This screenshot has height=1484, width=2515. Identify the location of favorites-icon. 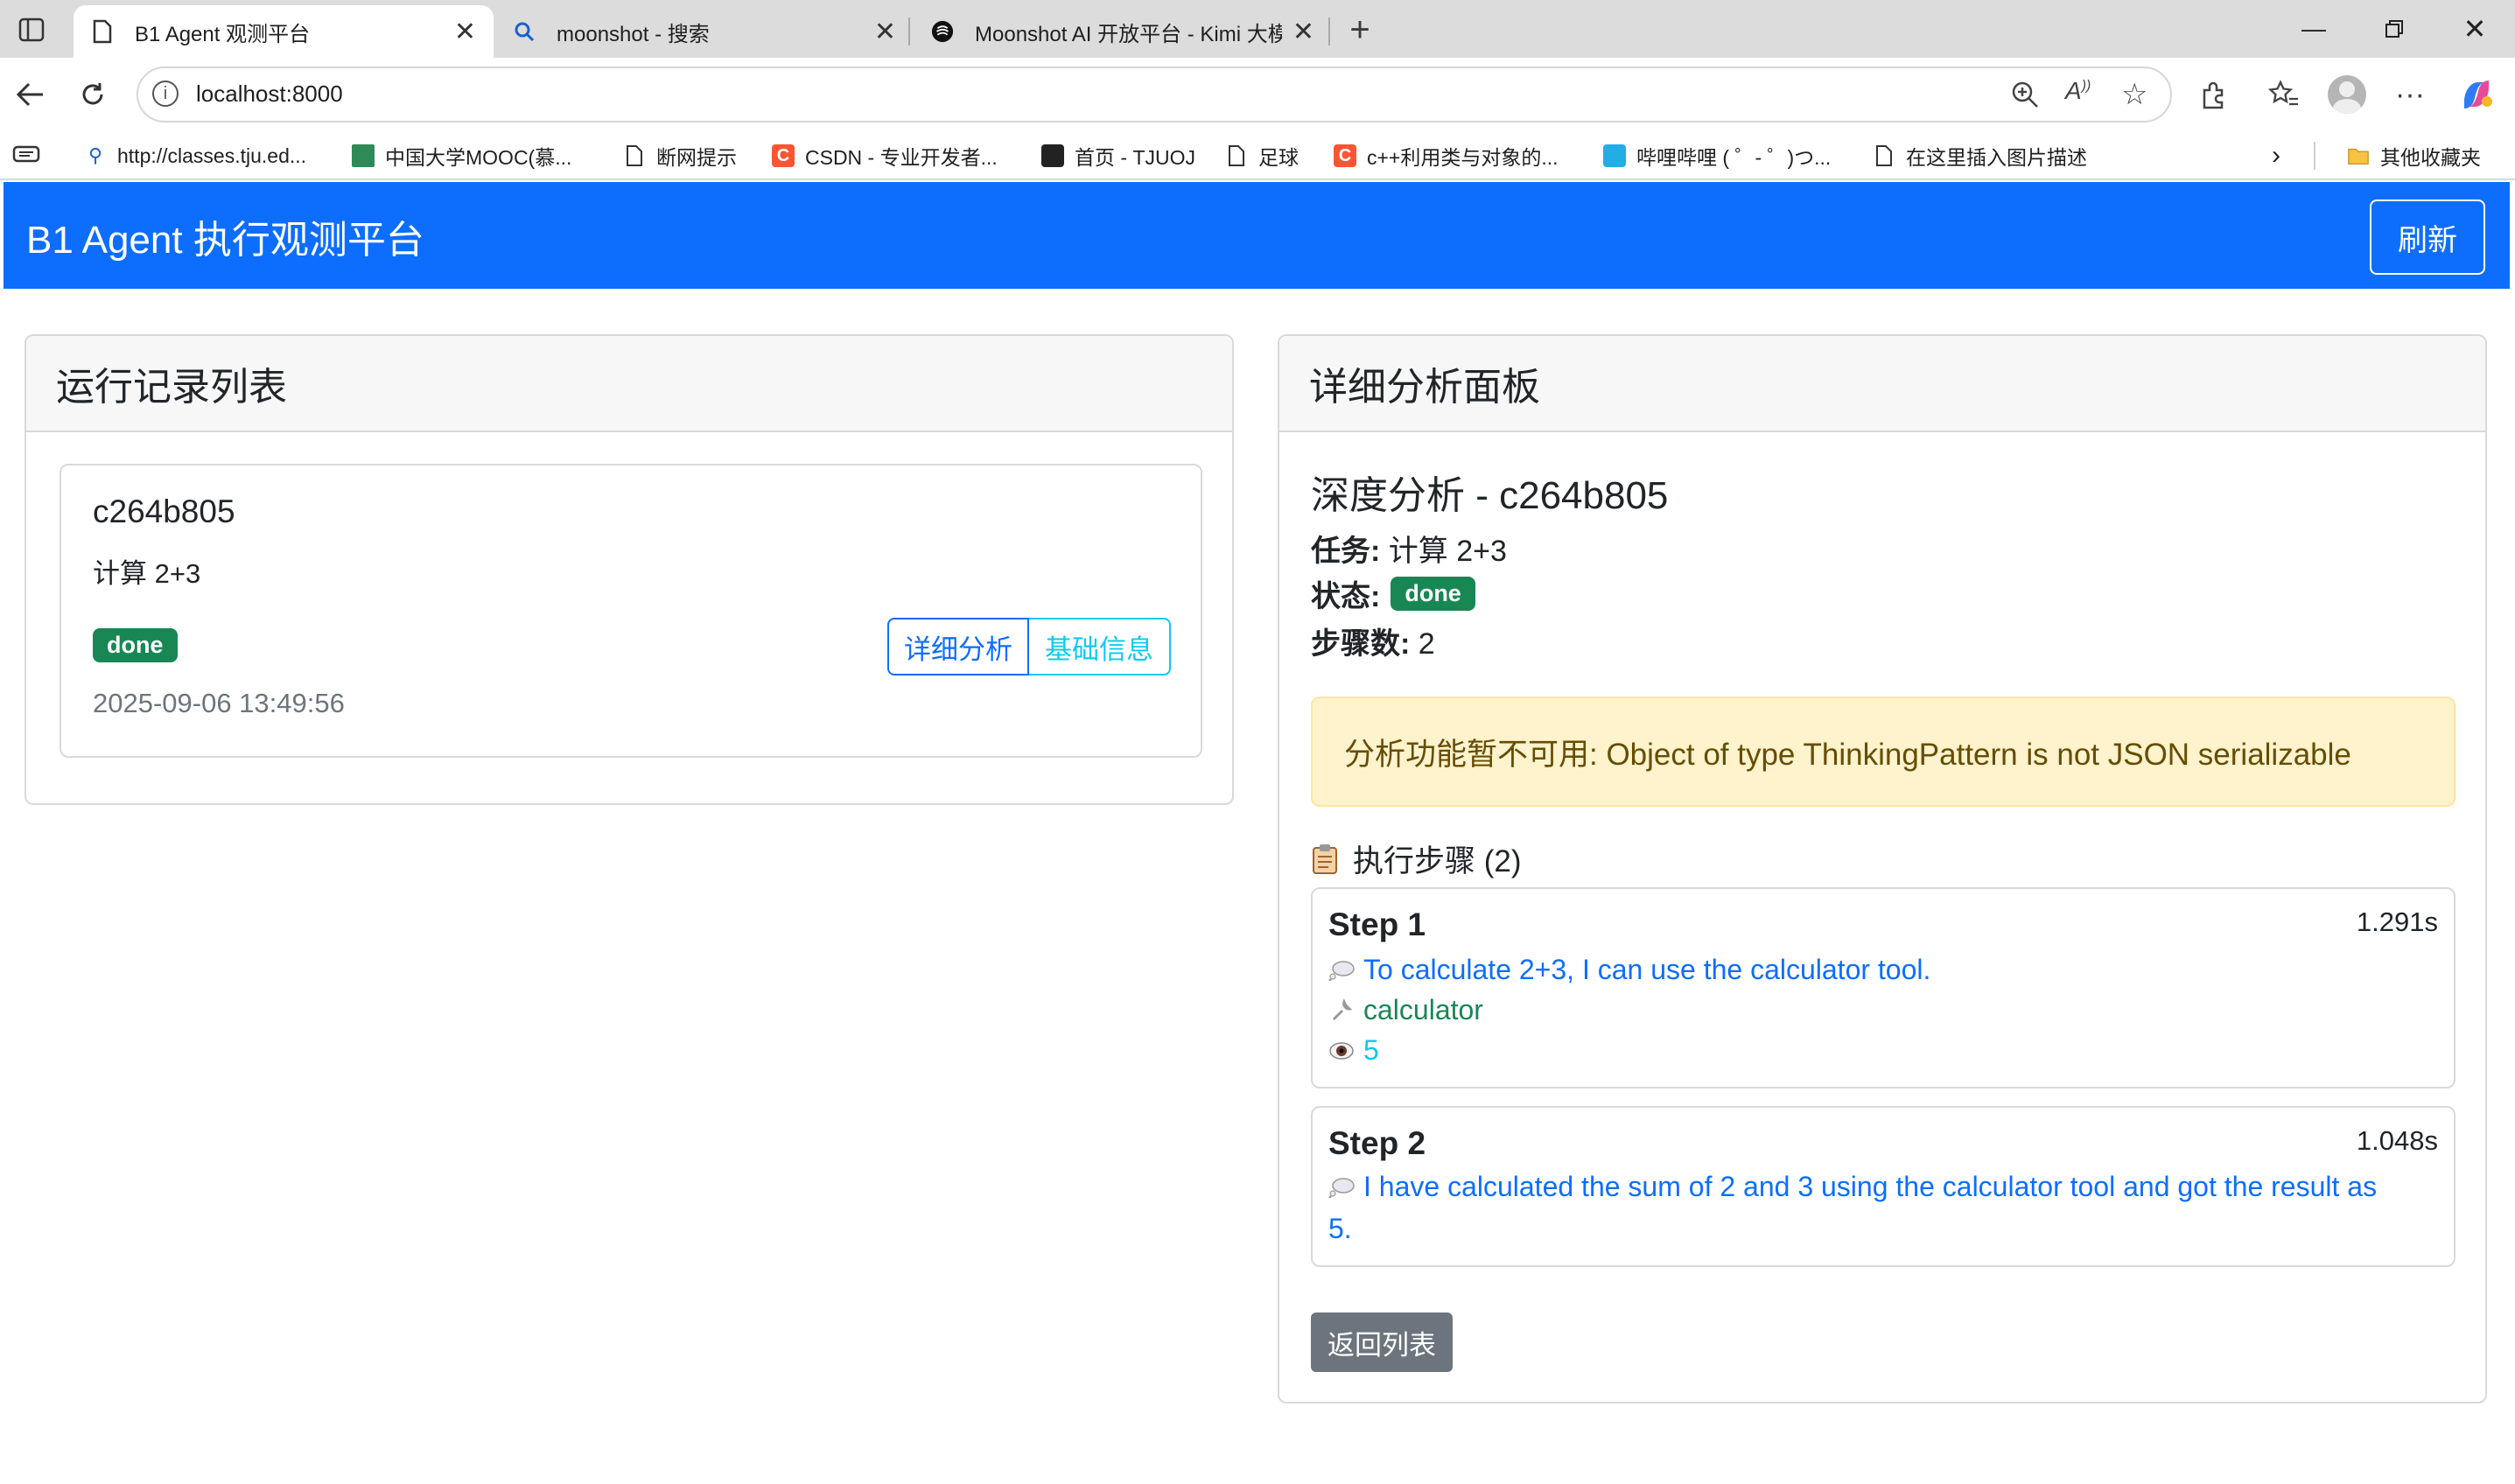
(2283, 94).